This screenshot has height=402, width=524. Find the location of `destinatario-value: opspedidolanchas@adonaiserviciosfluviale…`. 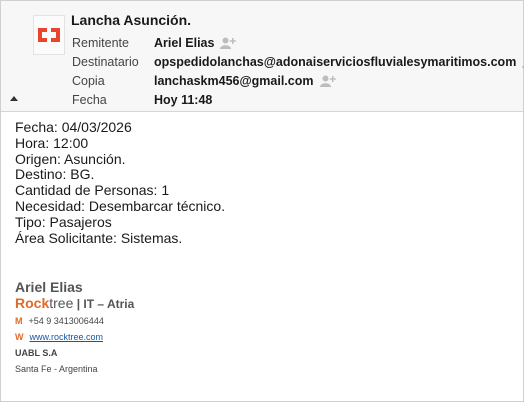

destinatario-value: opspedidolanchas@adonaiserviciosfluviale… is located at coordinates (339, 62).